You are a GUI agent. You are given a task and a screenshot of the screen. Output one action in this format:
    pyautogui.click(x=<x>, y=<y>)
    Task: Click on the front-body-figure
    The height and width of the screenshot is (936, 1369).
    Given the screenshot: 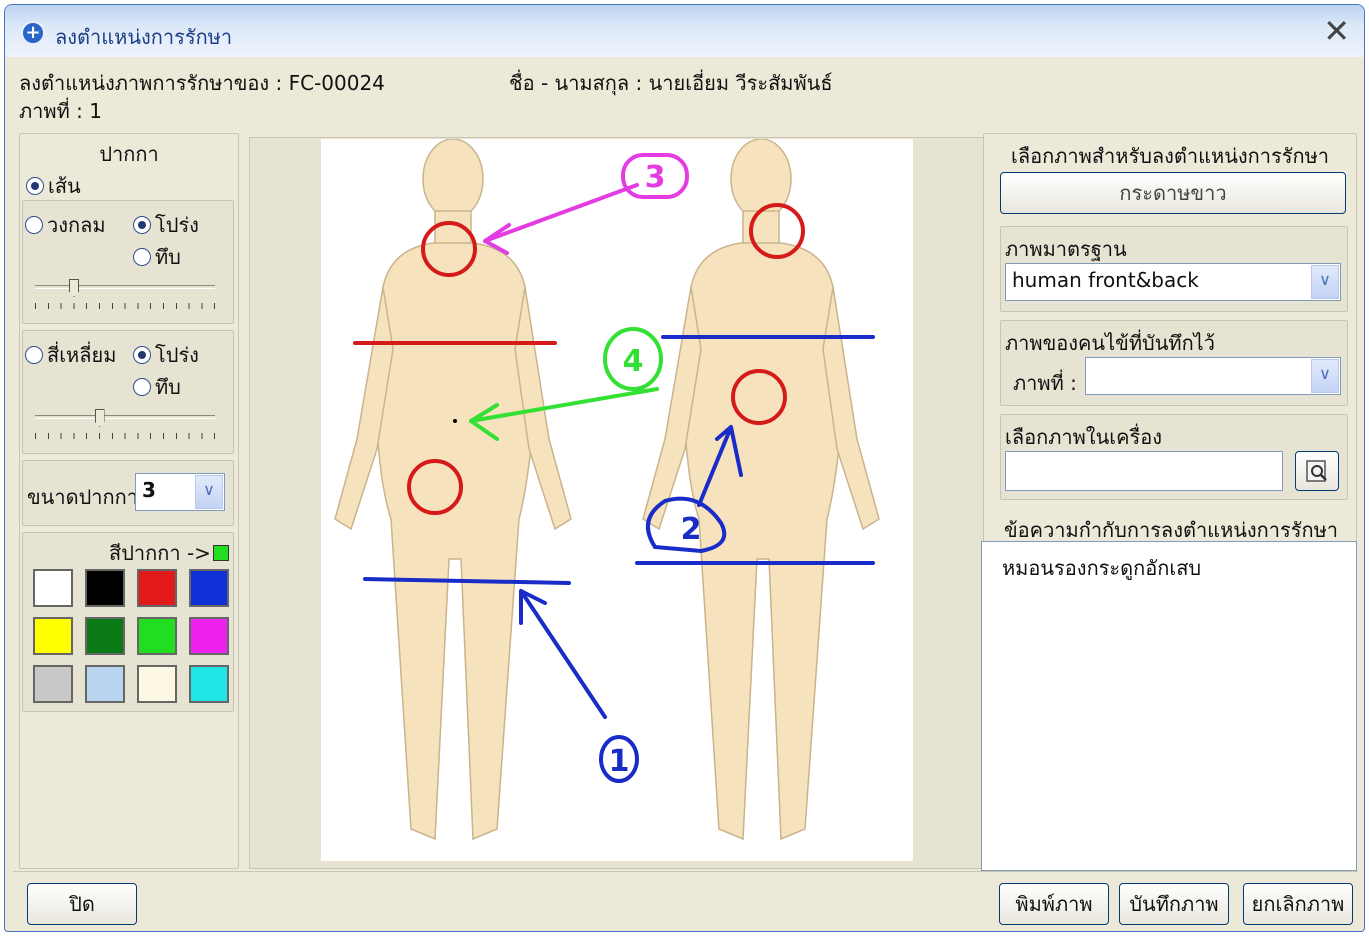 What is the action you would take?
    pyautogui.click(x=453, y=490)
    